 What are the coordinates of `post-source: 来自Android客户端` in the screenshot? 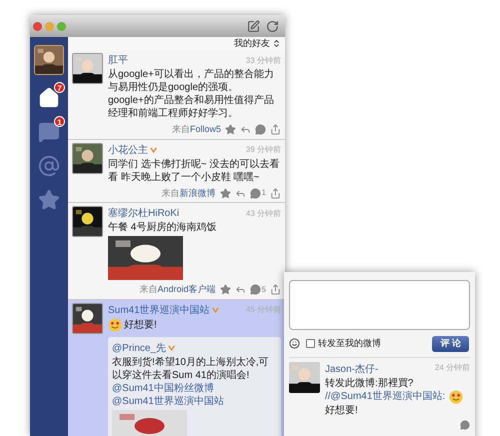 It's located at (178, 289).